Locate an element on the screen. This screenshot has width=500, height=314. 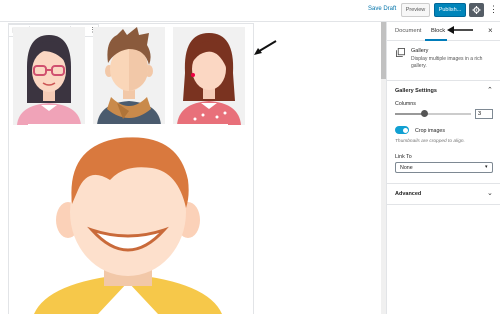
panel-title: Gallery Settings is located at coordinates (416, 91).